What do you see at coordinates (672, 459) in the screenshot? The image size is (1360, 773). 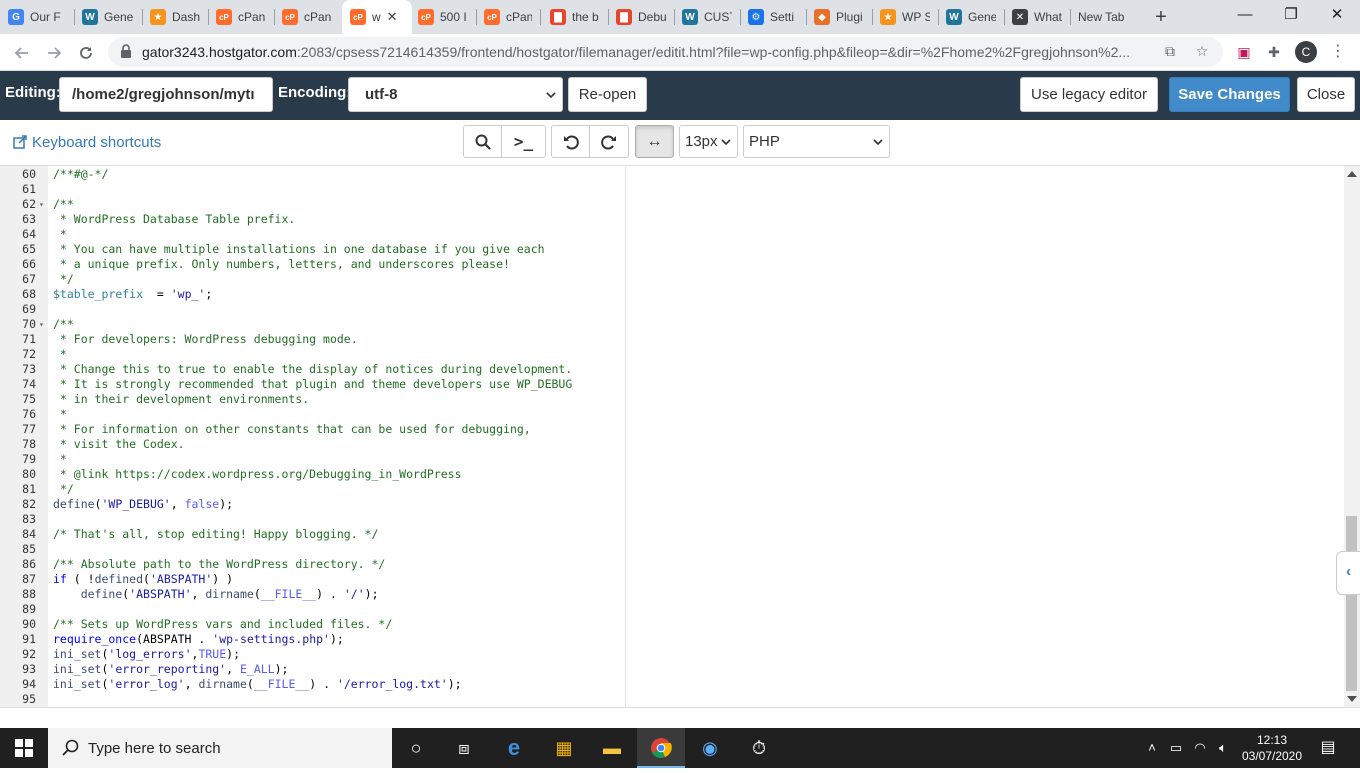 I see `code-line: 79 *` at bounding box center [672, 459].